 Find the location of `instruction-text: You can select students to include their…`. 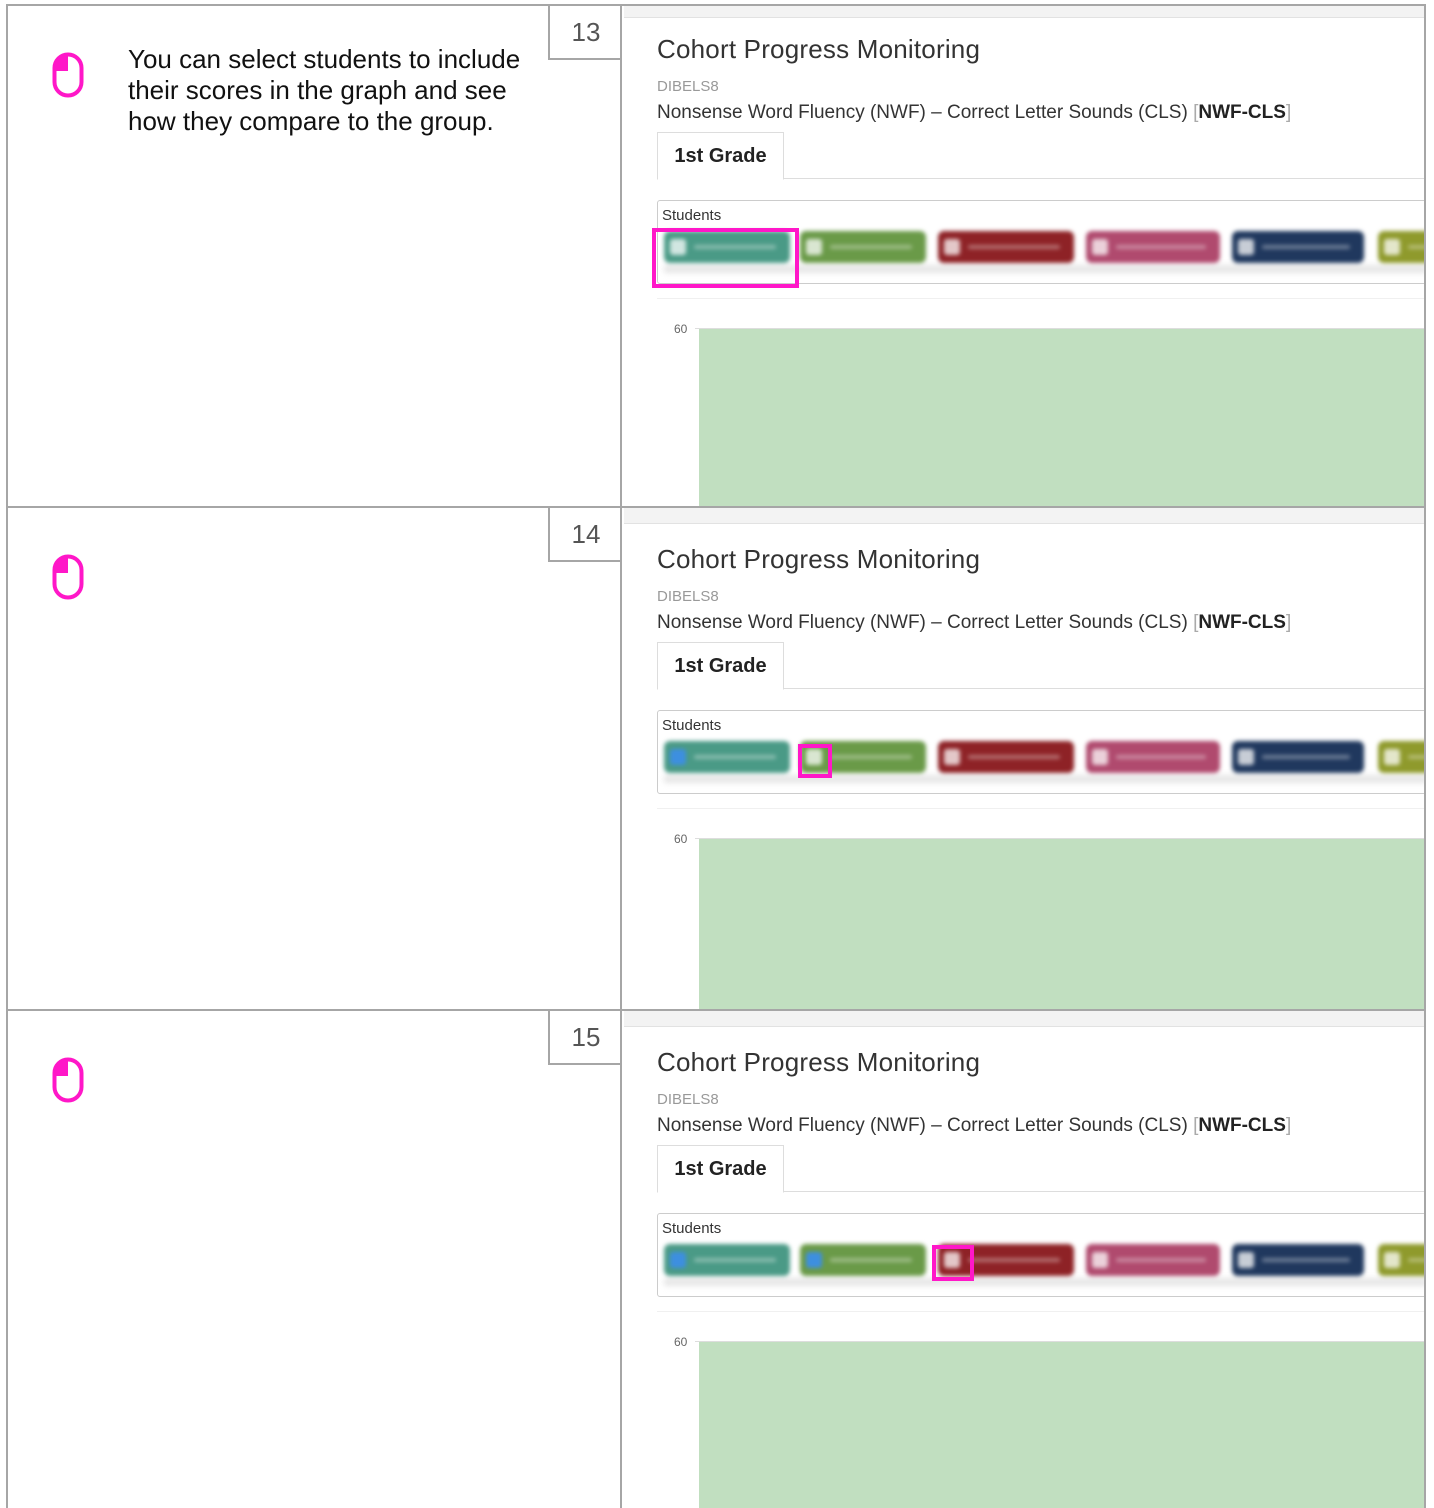

instruction-text: You can select students to include their… is located at coordinates (324, 90).